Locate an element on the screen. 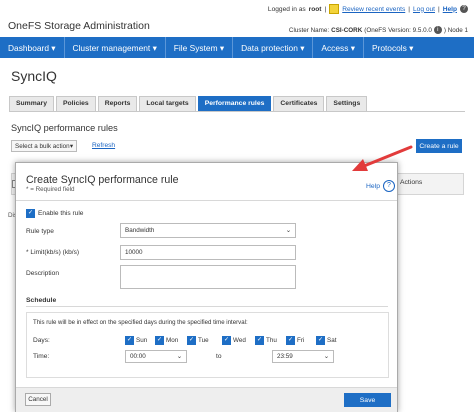  day-mon: ✓ Mon is located at coordinates (166, 340).